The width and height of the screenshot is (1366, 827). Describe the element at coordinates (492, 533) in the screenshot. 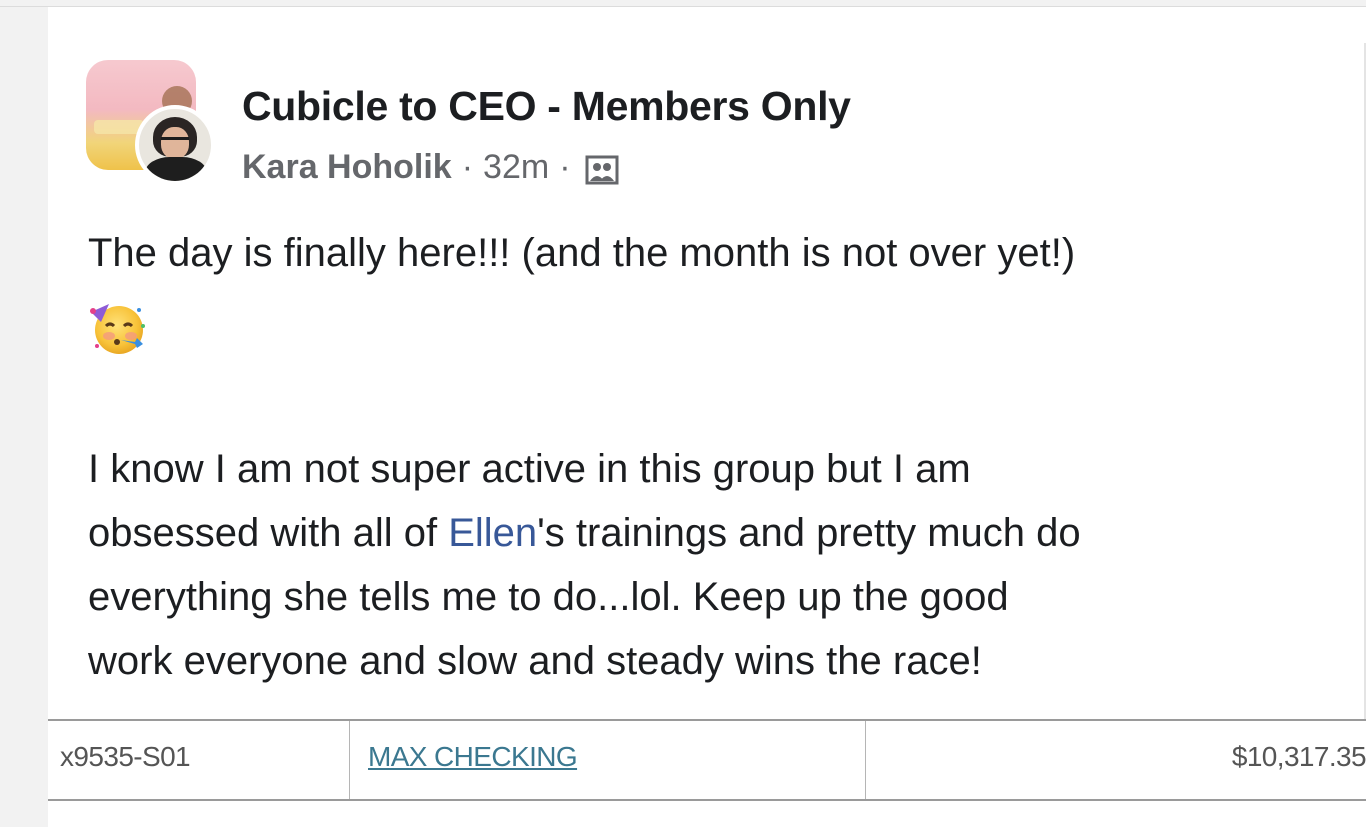

I see `mention-link: Ellen` at that location.